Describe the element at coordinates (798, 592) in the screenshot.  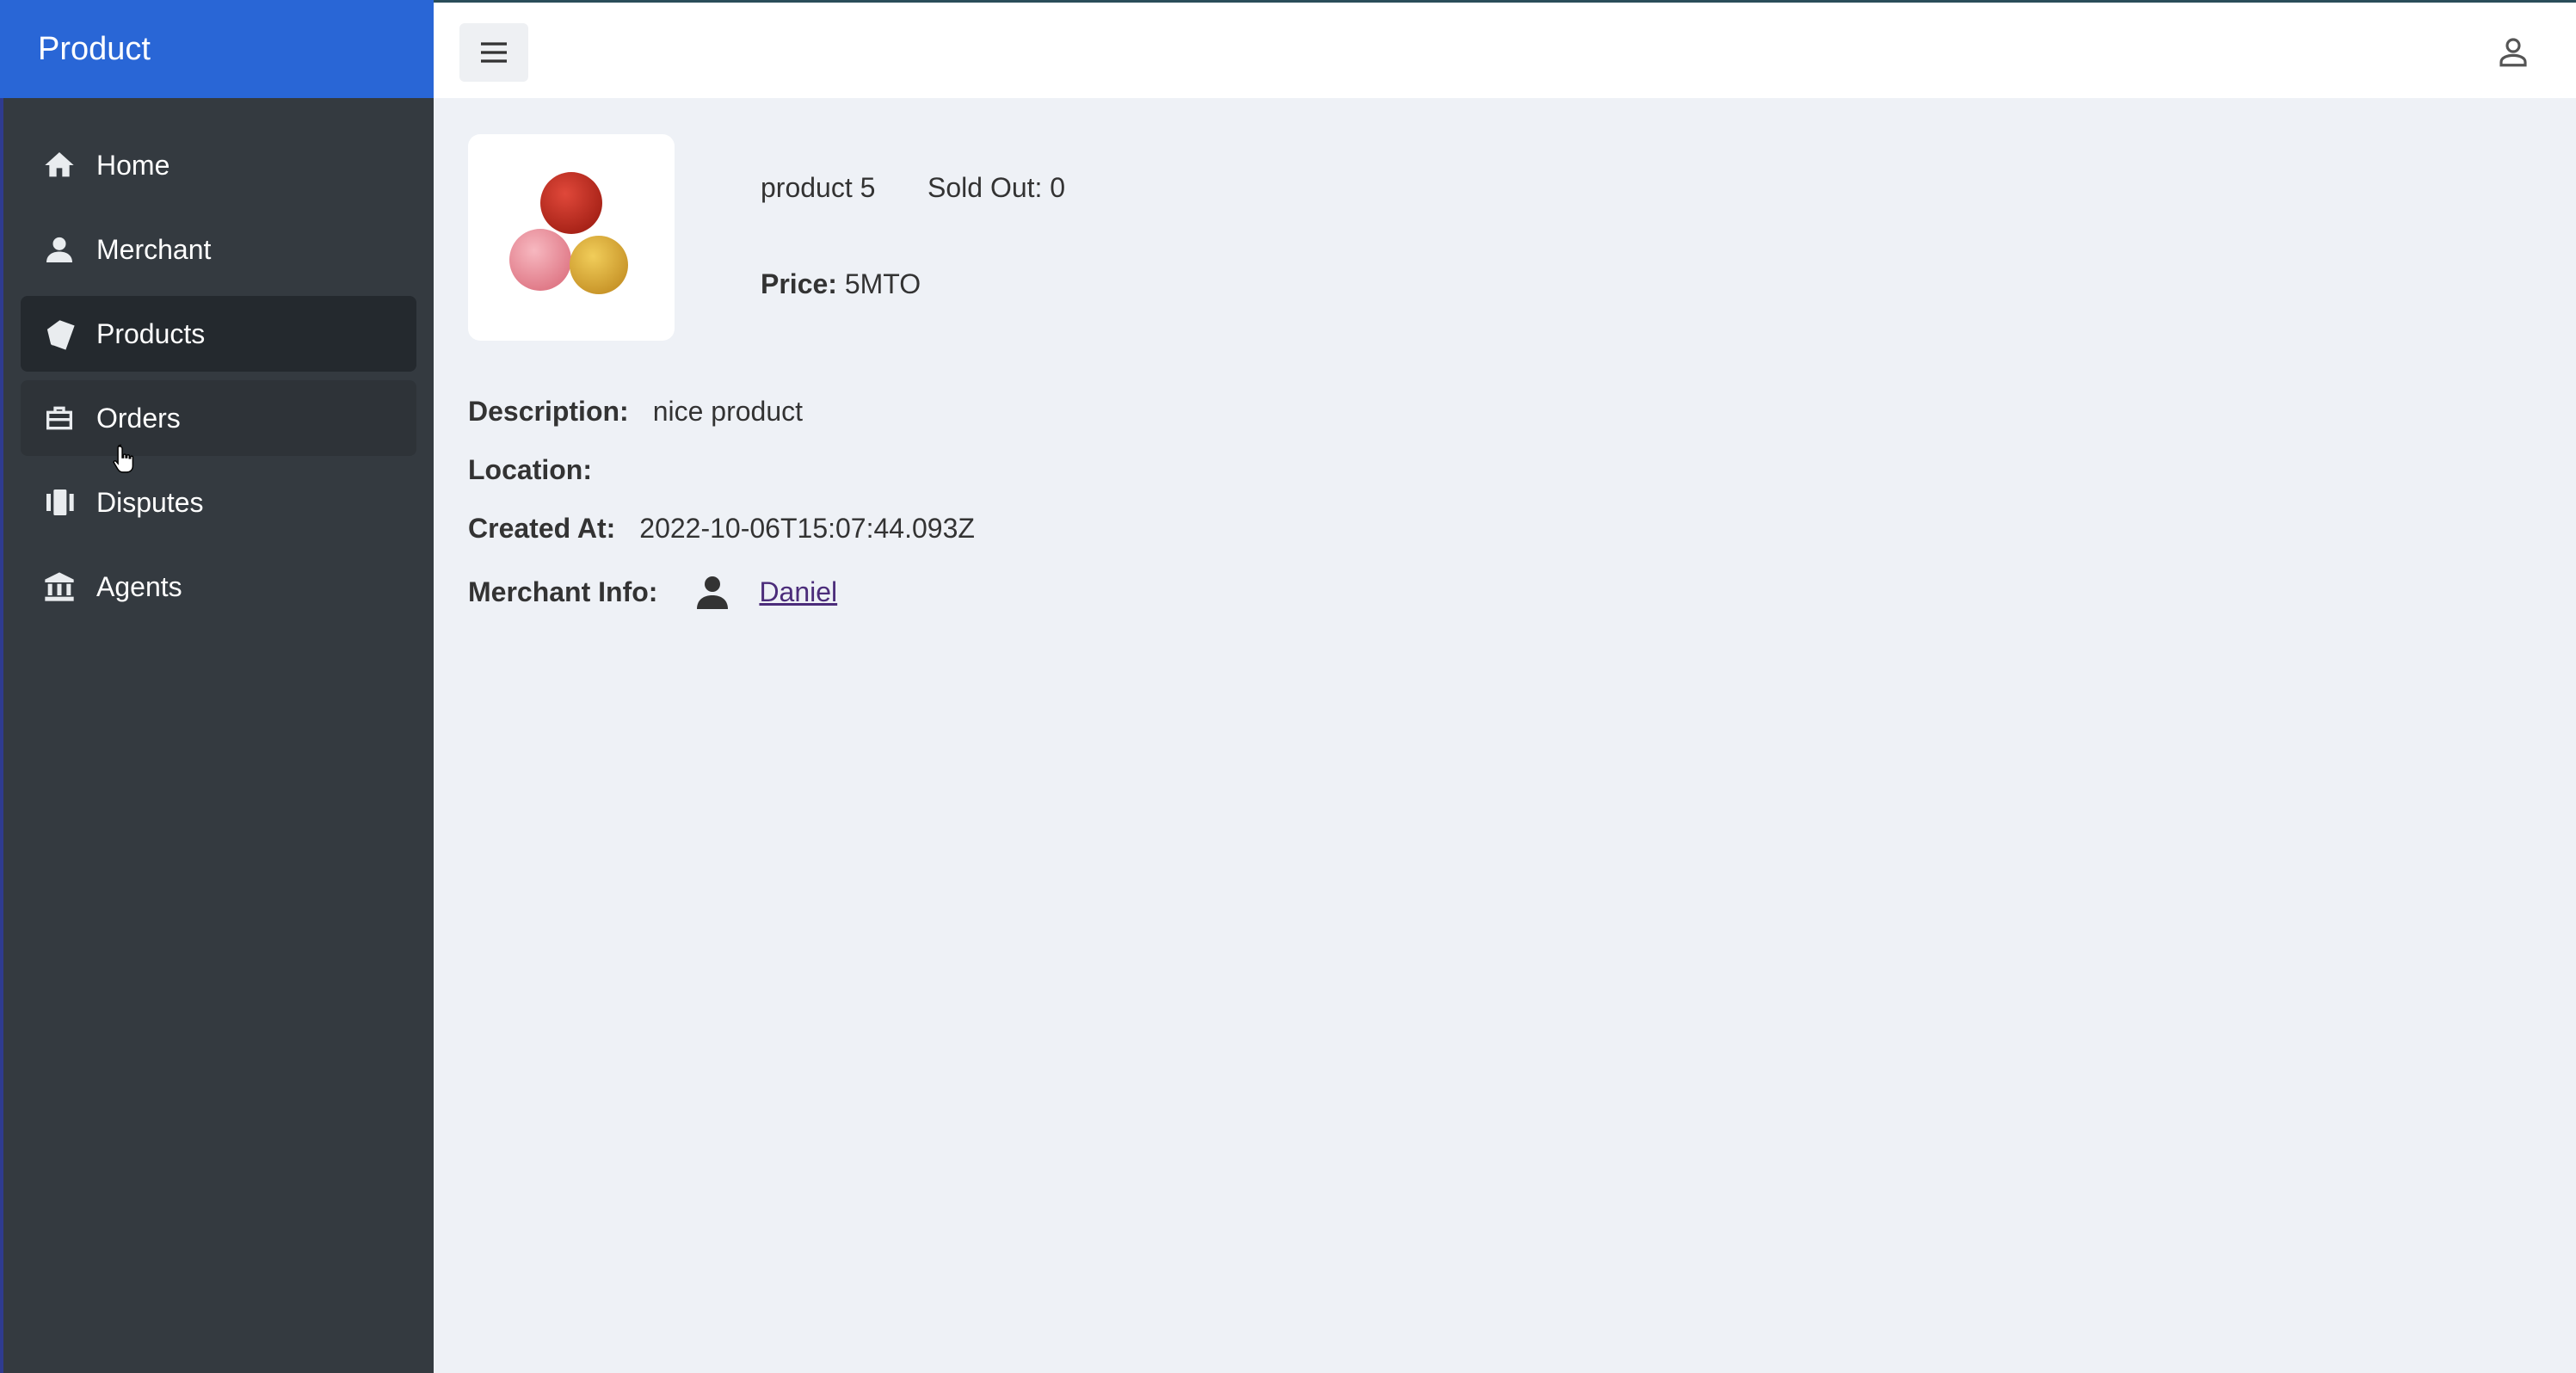
I see `merchant-link: Daniel` at that location.